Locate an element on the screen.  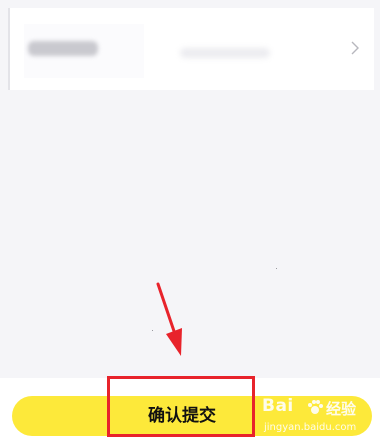
blurred-label is located at coordinates (63, 48).